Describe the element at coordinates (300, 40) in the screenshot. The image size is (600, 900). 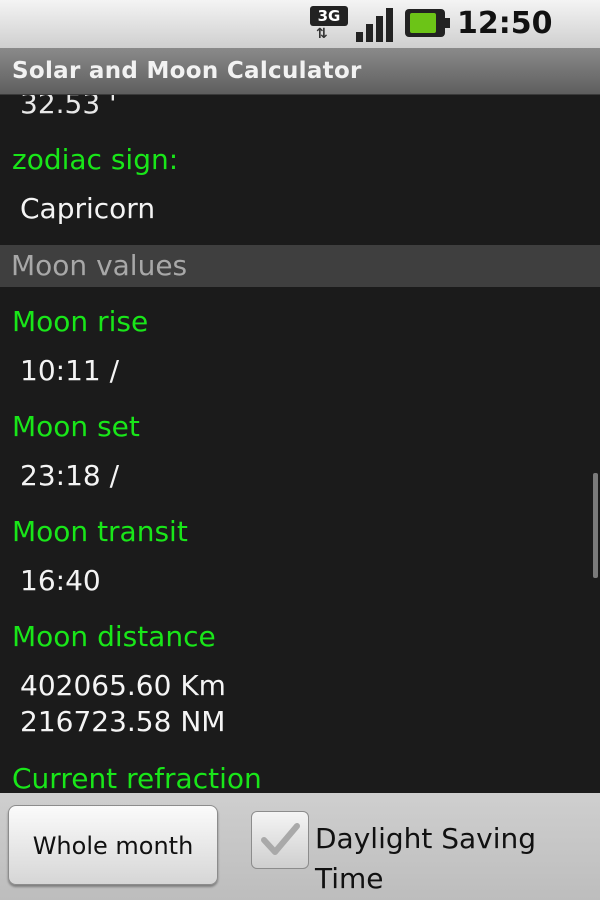
I see `status-bar: 3G ⇅ 12:50 PM` at that location.